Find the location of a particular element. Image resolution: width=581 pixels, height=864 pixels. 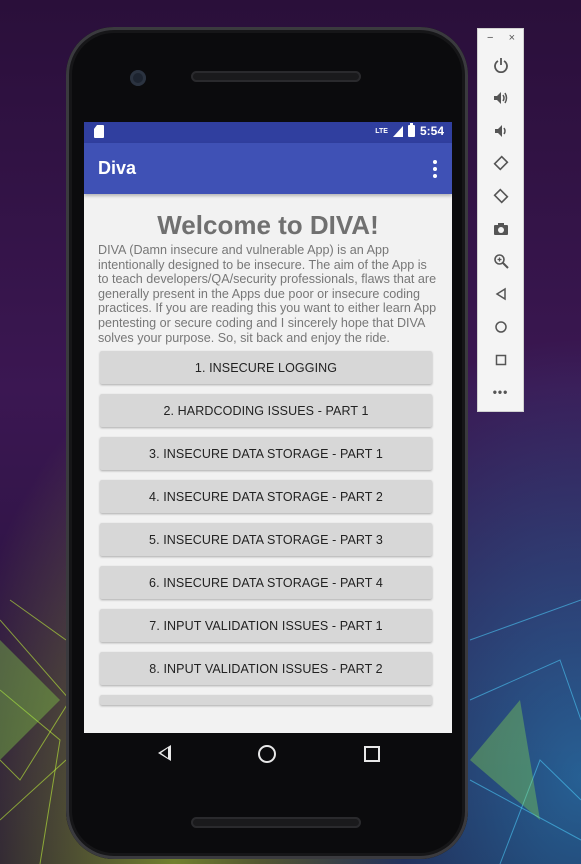

challenge-button-8: 8. INPUT VALIDATION ISSUES - PART 2 is located at coordinates (266, 669).